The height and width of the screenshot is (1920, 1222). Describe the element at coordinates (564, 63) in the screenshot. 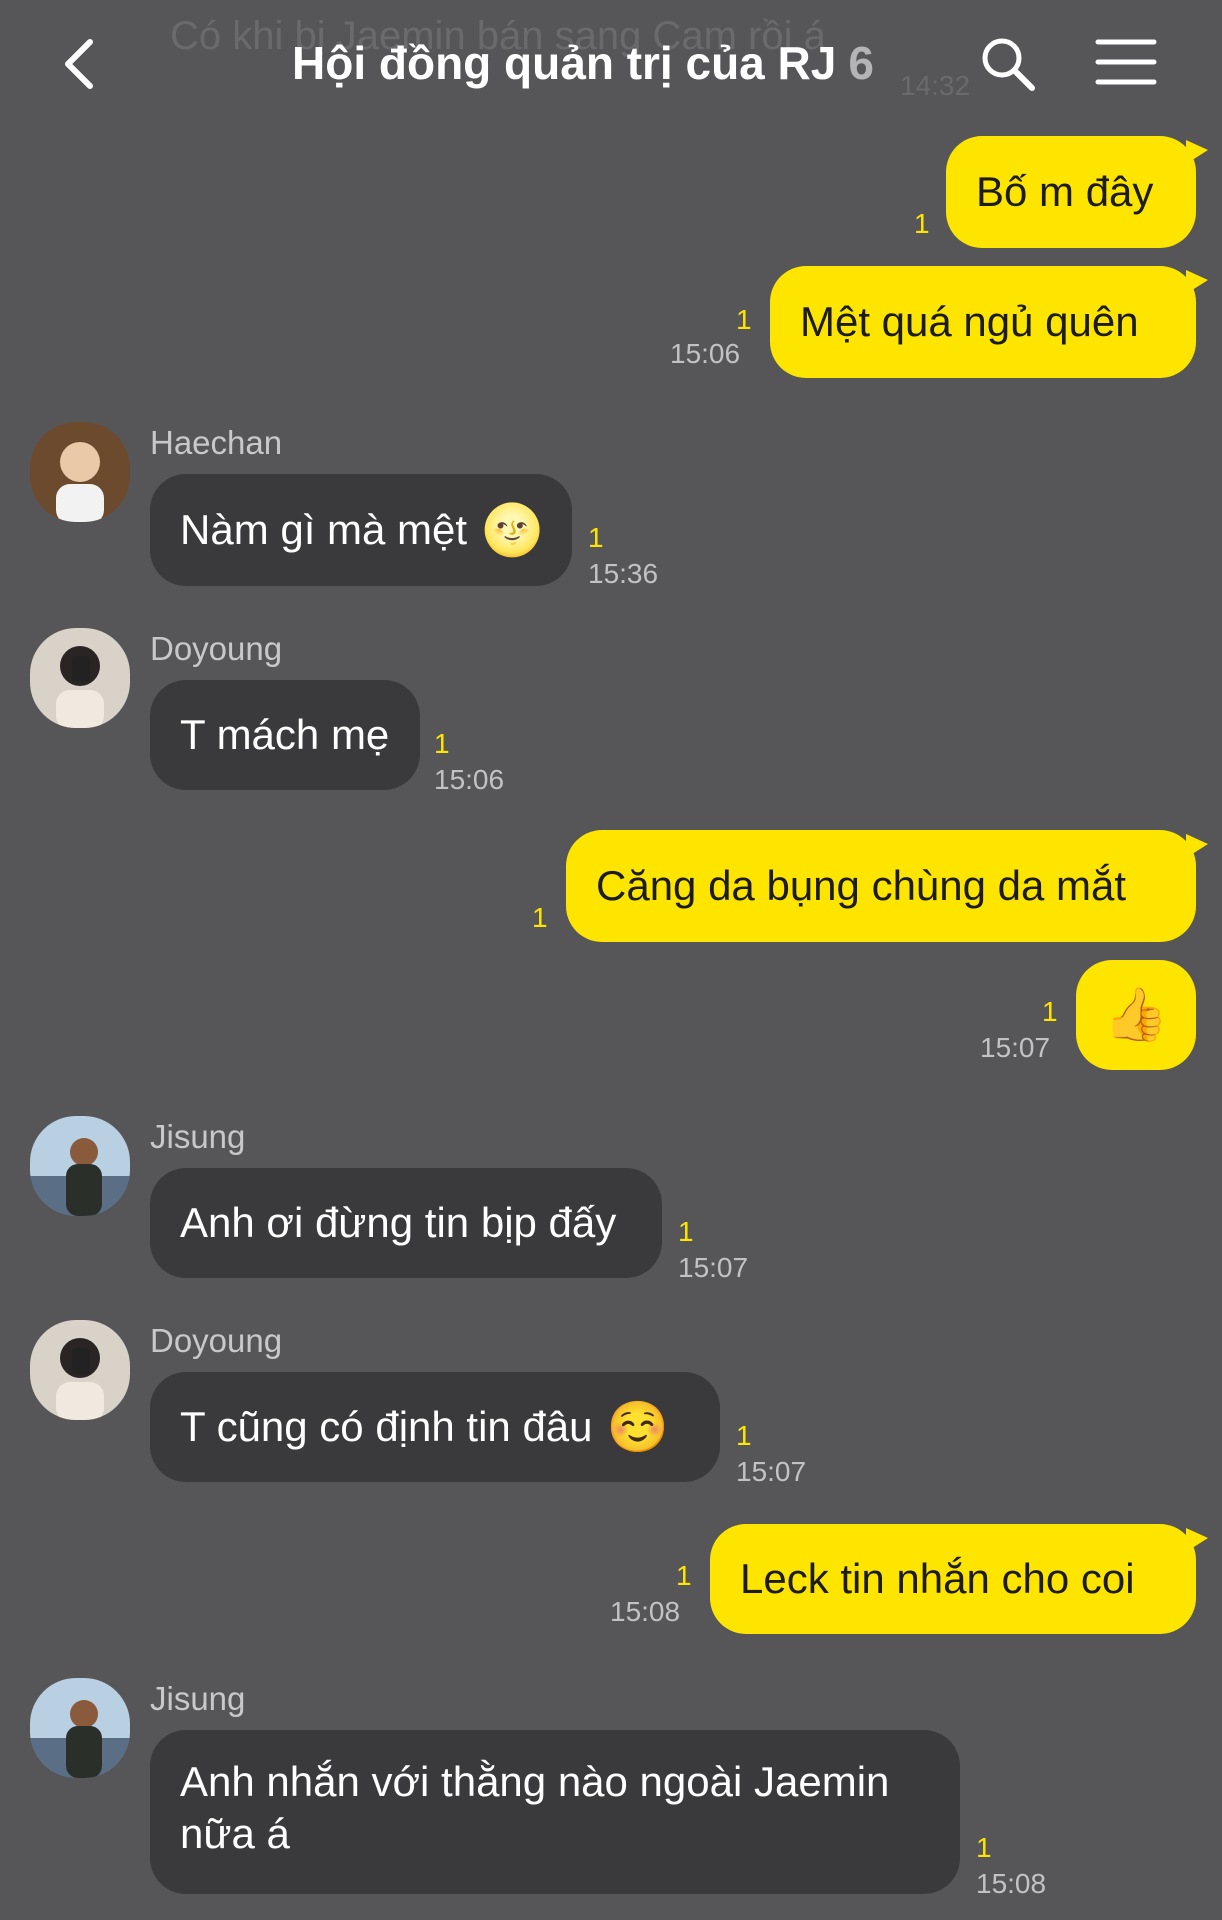

I see `chat-room-name: Hội đồng quản trị của RJ` at that location.